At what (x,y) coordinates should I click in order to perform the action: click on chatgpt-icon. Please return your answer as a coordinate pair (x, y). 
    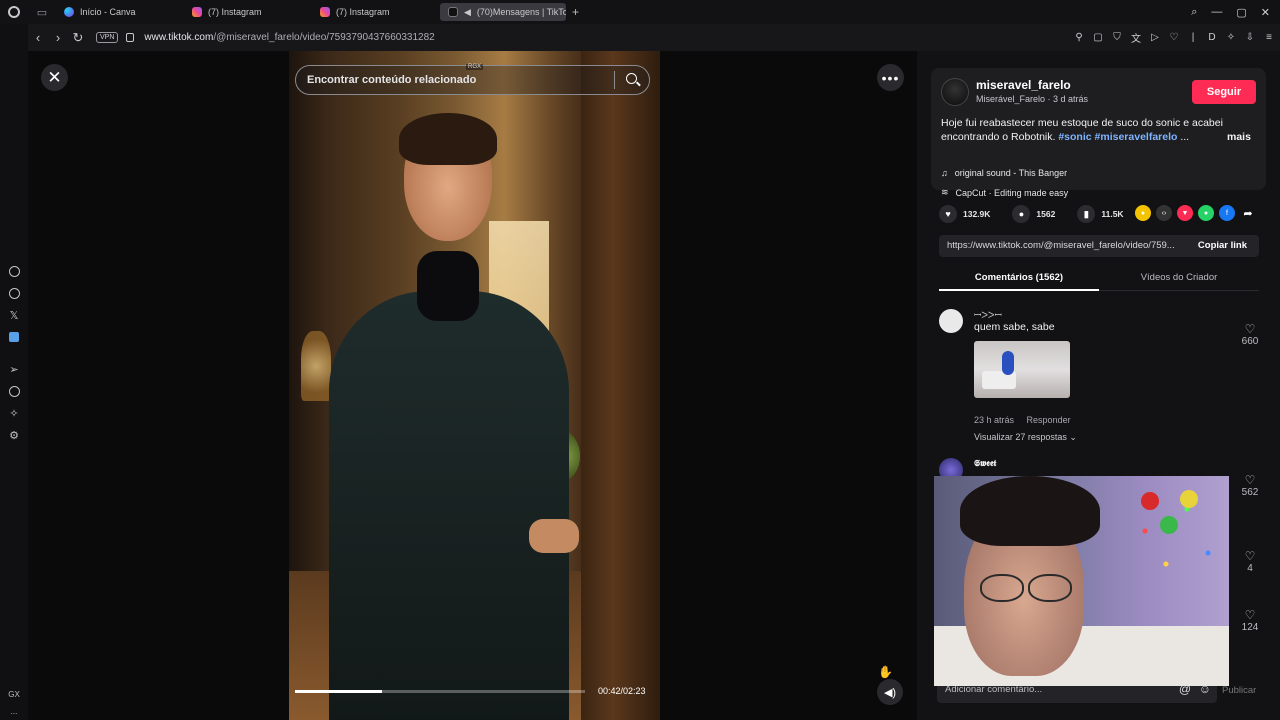
    Looking at the image, I should click on (14, 271).